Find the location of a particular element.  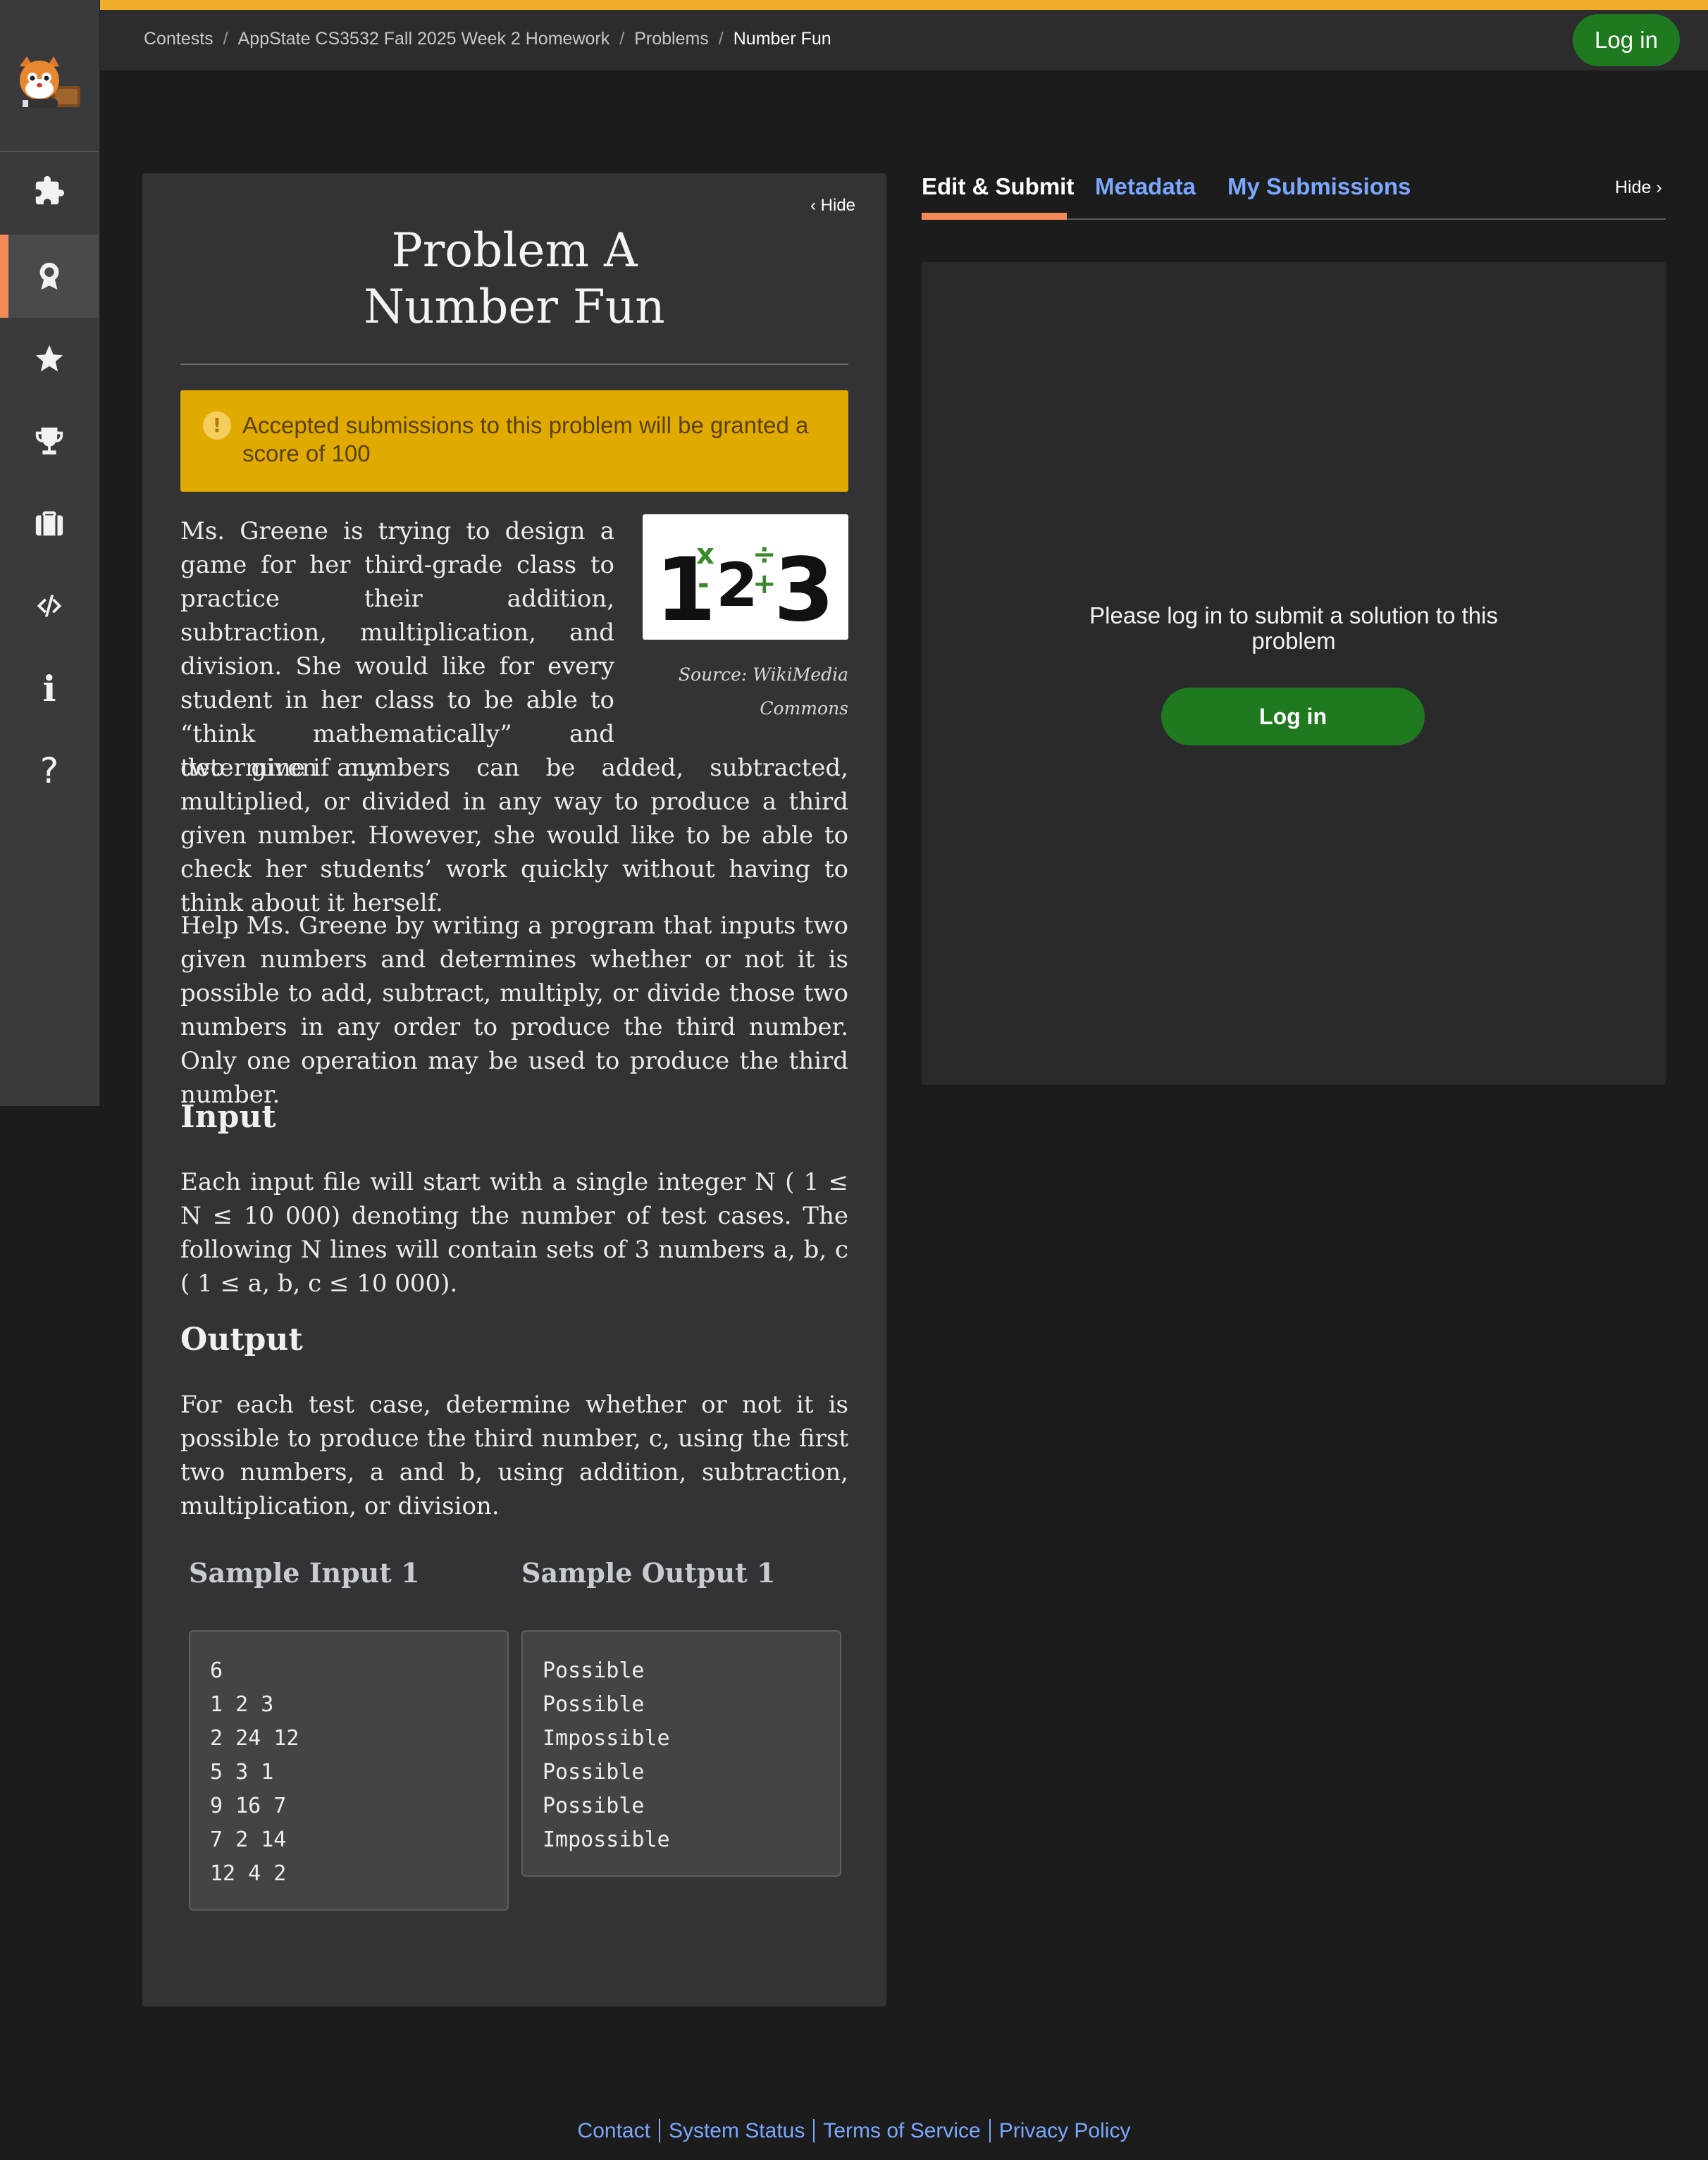

info-icon: i is located at coordinates (49, 688).